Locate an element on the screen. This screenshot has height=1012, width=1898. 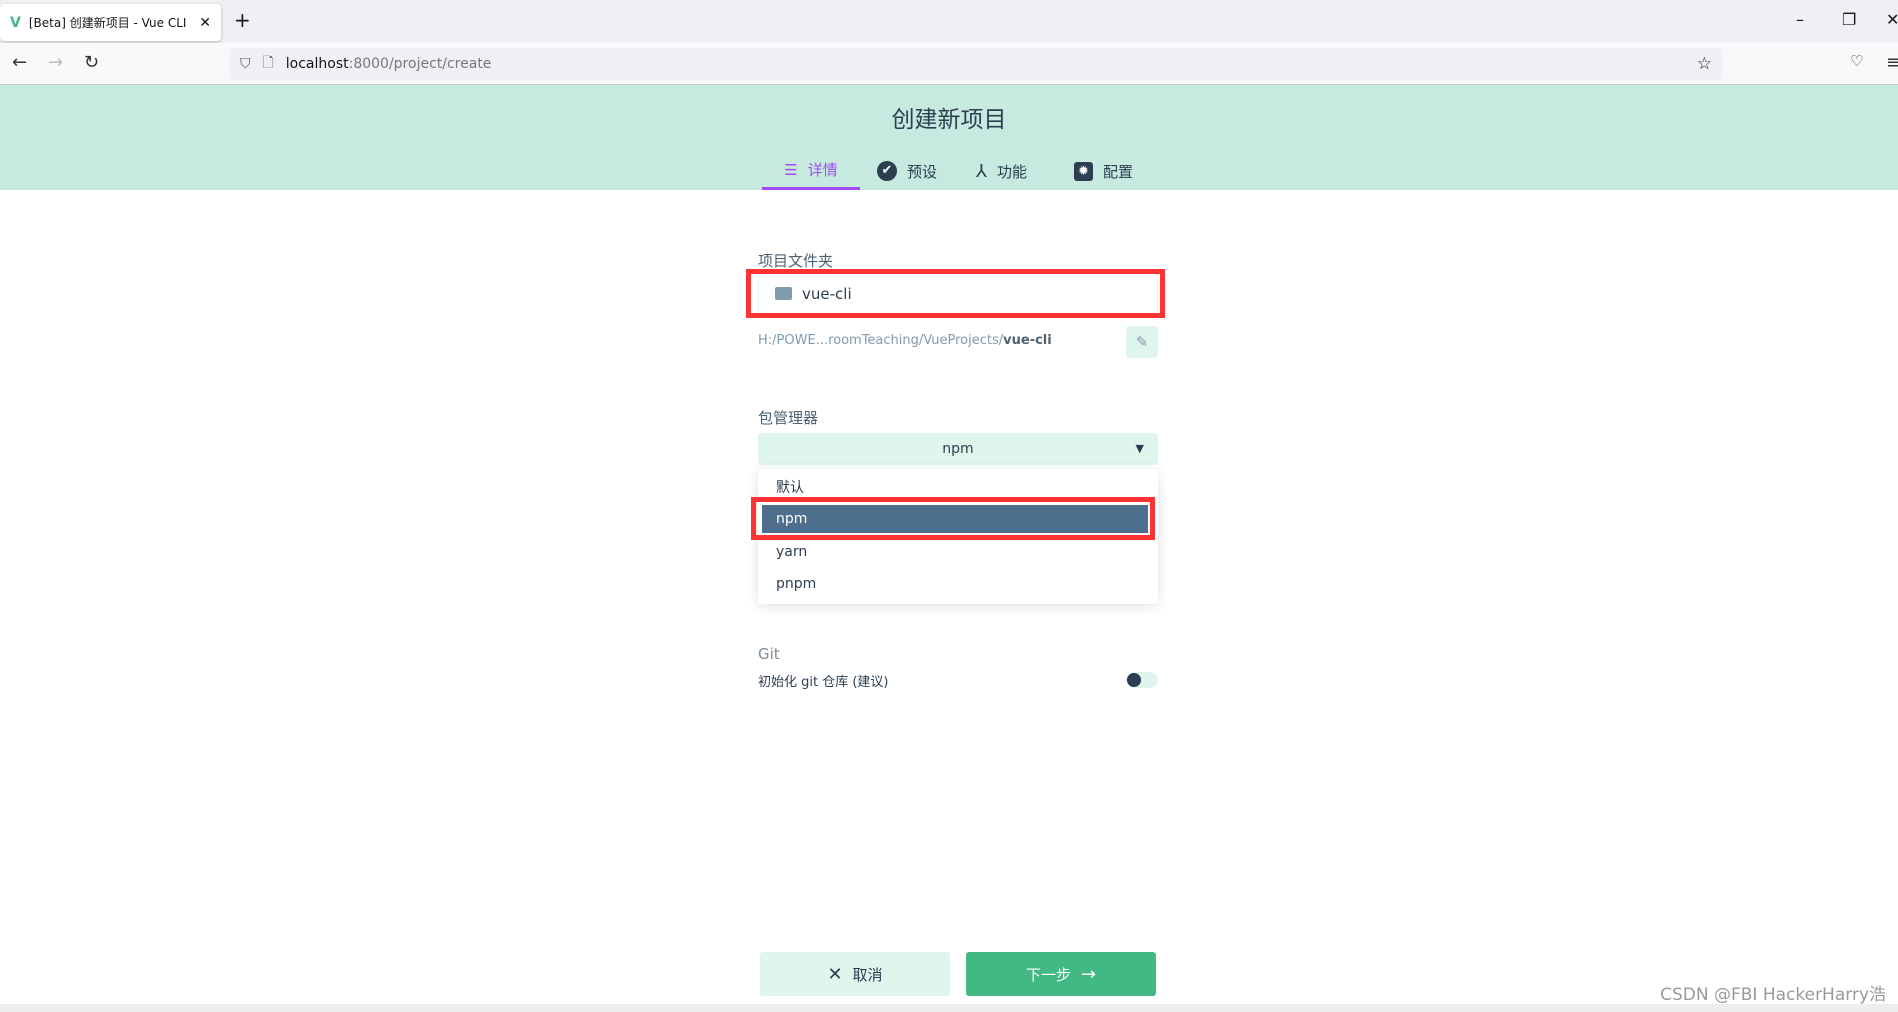
path-name: vue-cli is located at coordinates (1027, 340).